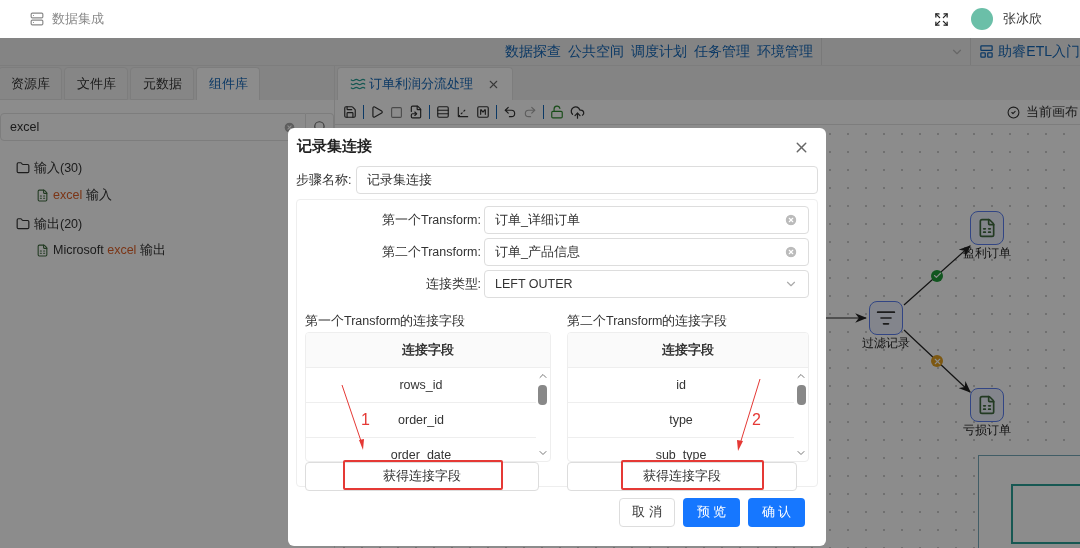  What do you see at coordinates (785, 51) in the screenshot?
I see `nav-link: 环境管理` at bounding box center [785, 51].